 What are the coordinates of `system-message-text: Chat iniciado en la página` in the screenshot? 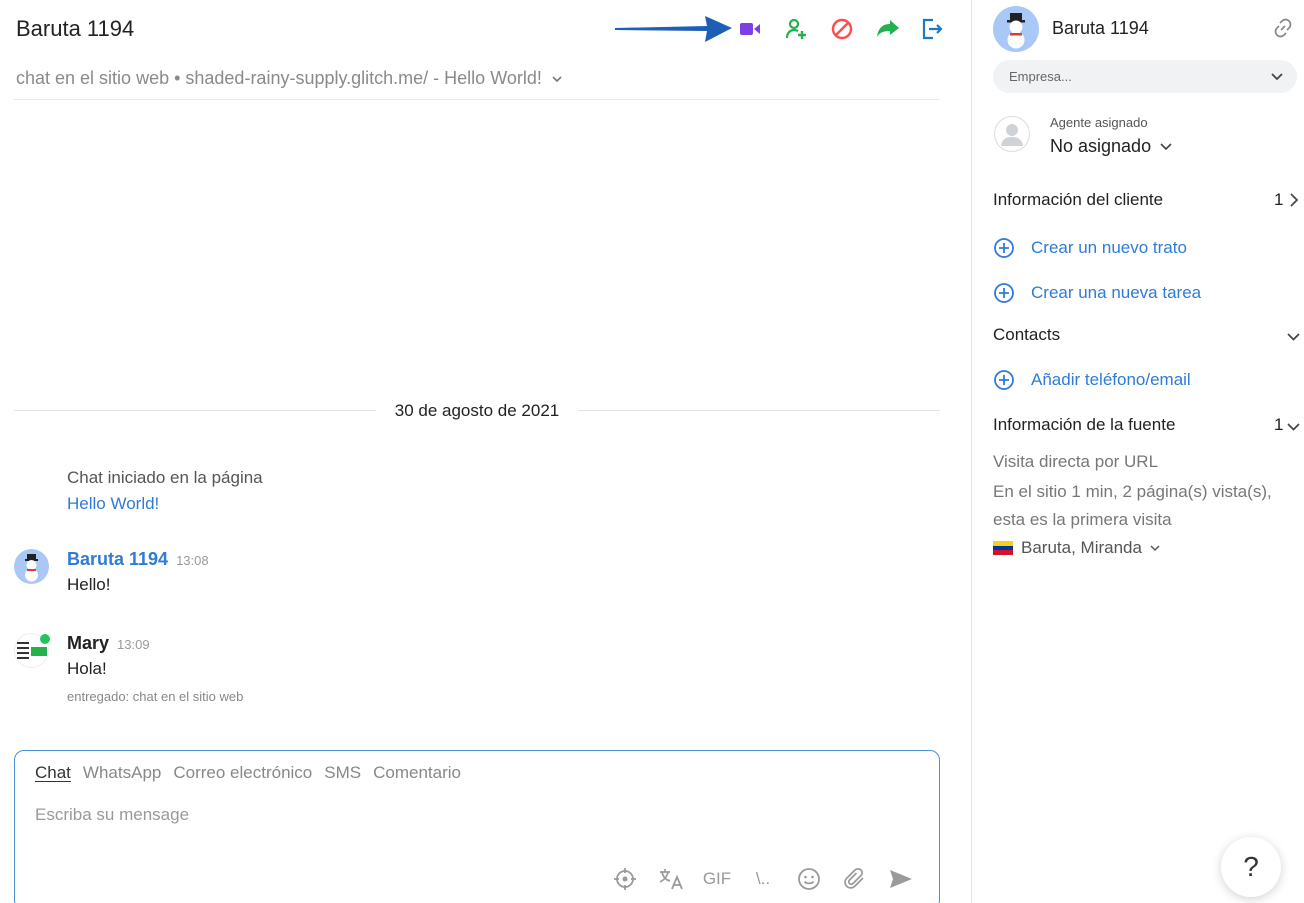 It's located at (165, 477).